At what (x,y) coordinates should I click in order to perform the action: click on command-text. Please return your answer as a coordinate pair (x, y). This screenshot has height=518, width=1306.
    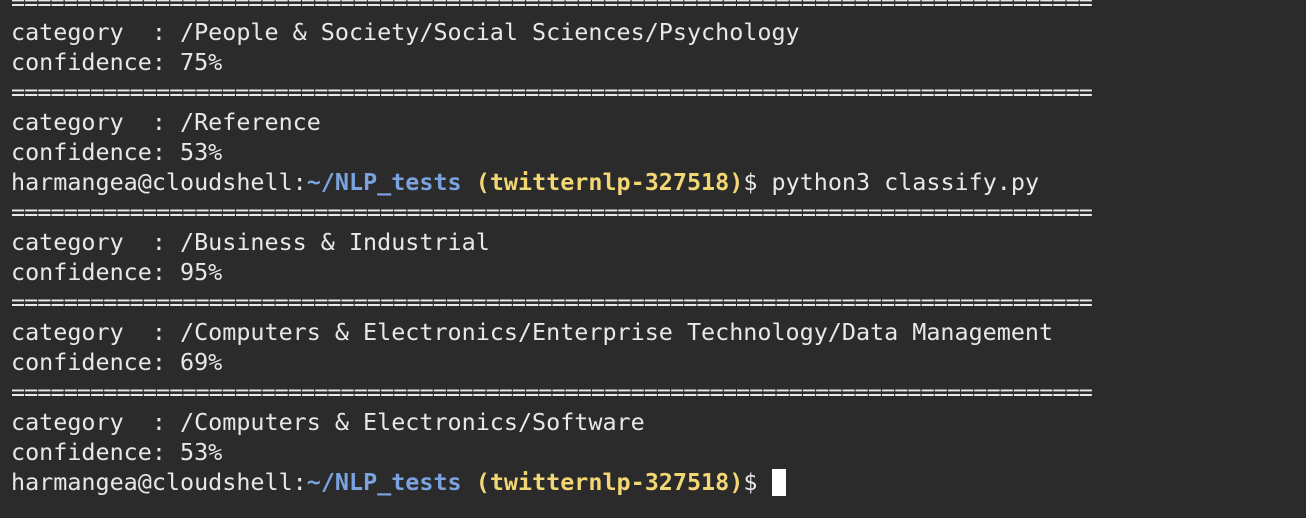
    Looking at the image, I should click on (764, 482).